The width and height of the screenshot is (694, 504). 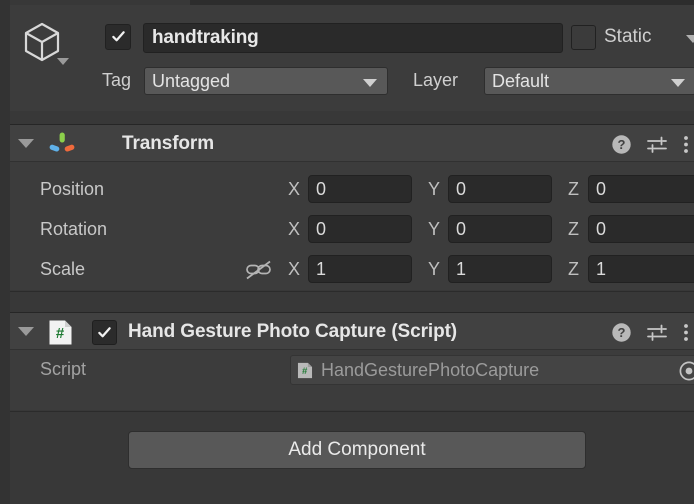 What do you see at coordinates (601, 188) in the screenshot?
I see `position-z-value: 0` at bounding box center [601, 188].